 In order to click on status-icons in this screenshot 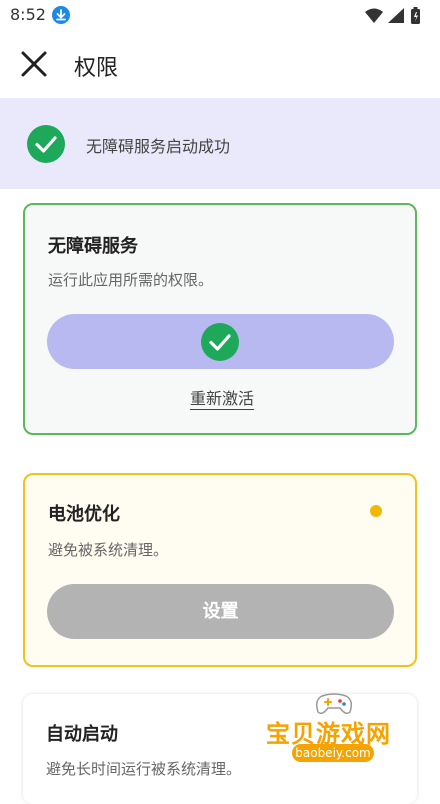, I will do `click(395, 18)`.